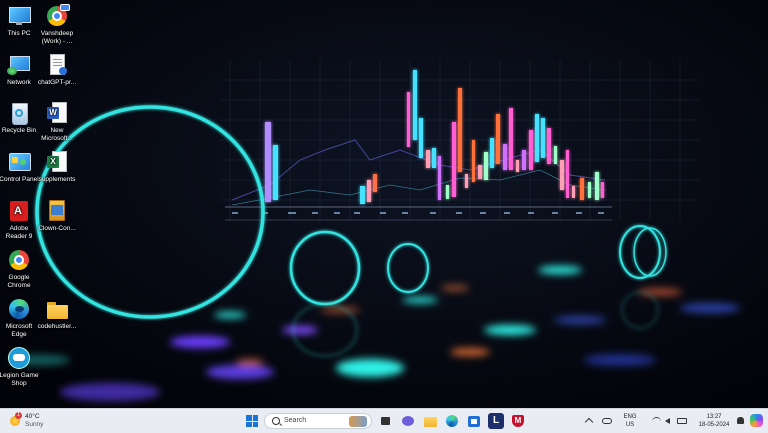 The image size is (768, 433). I want to click on weather-condition: Sunny, so click(34, 424).